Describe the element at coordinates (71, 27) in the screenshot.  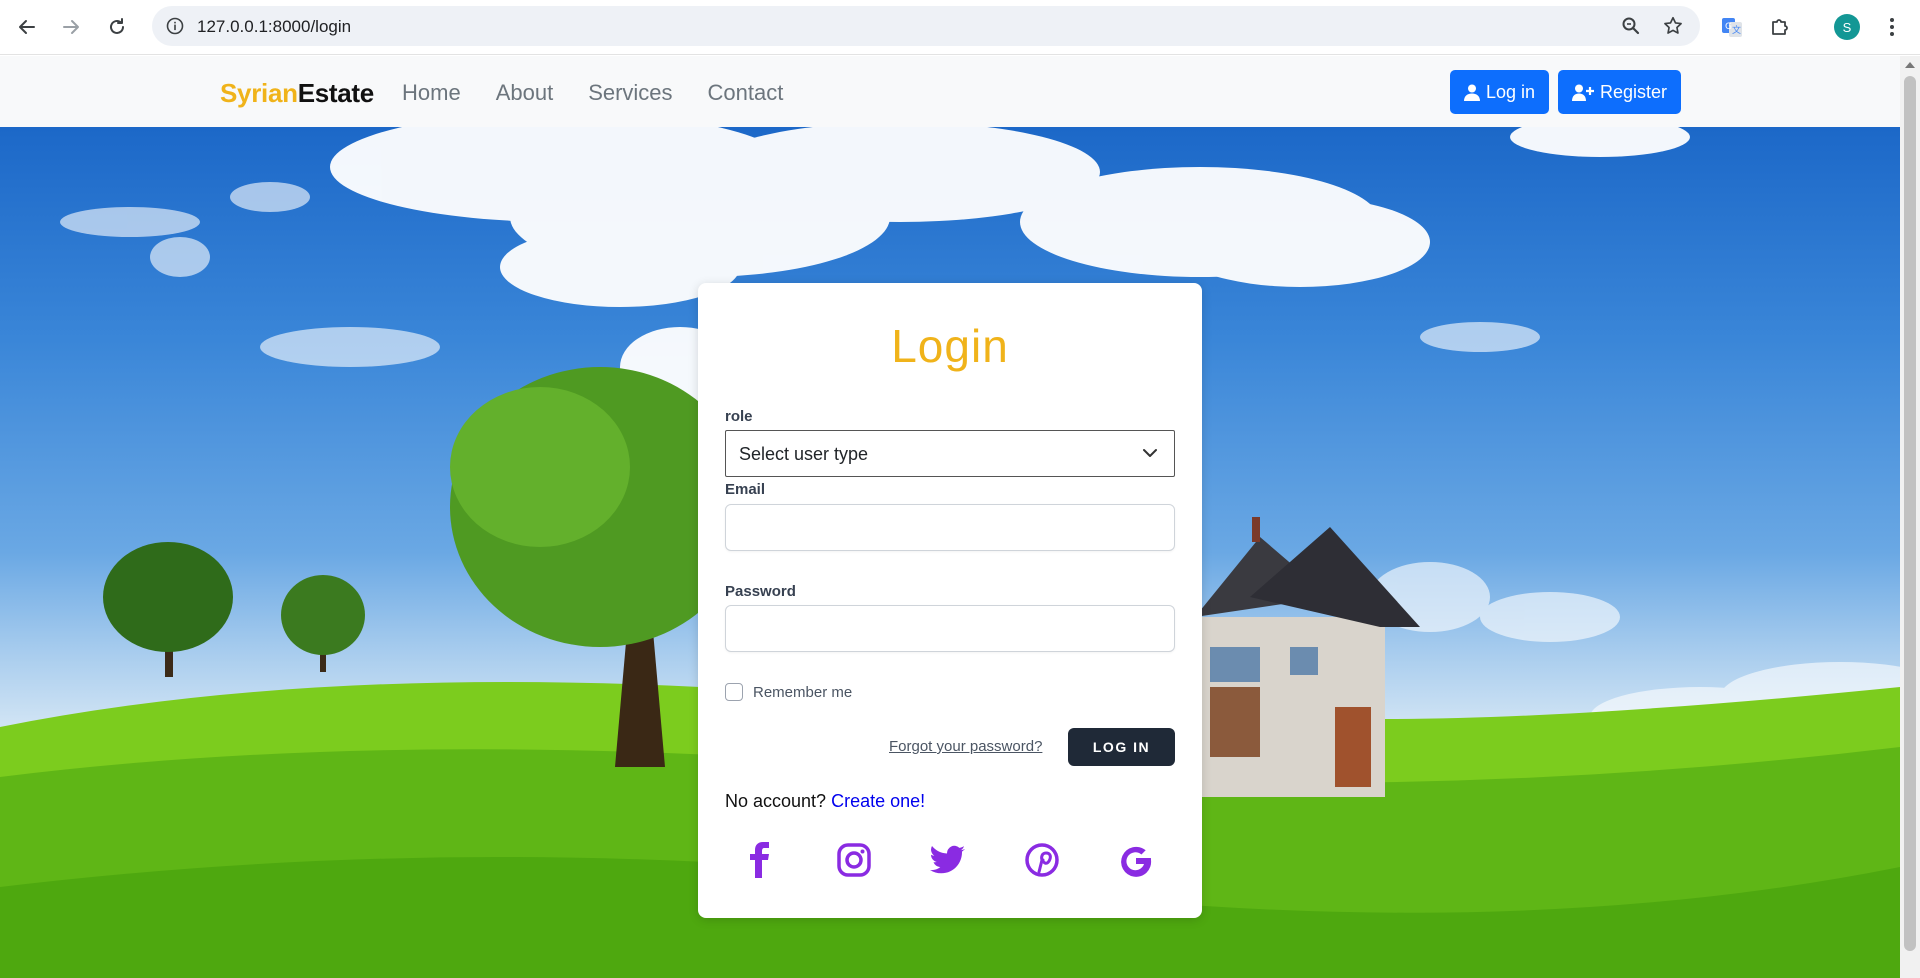
I see `forward-arrow-icon` at that location.